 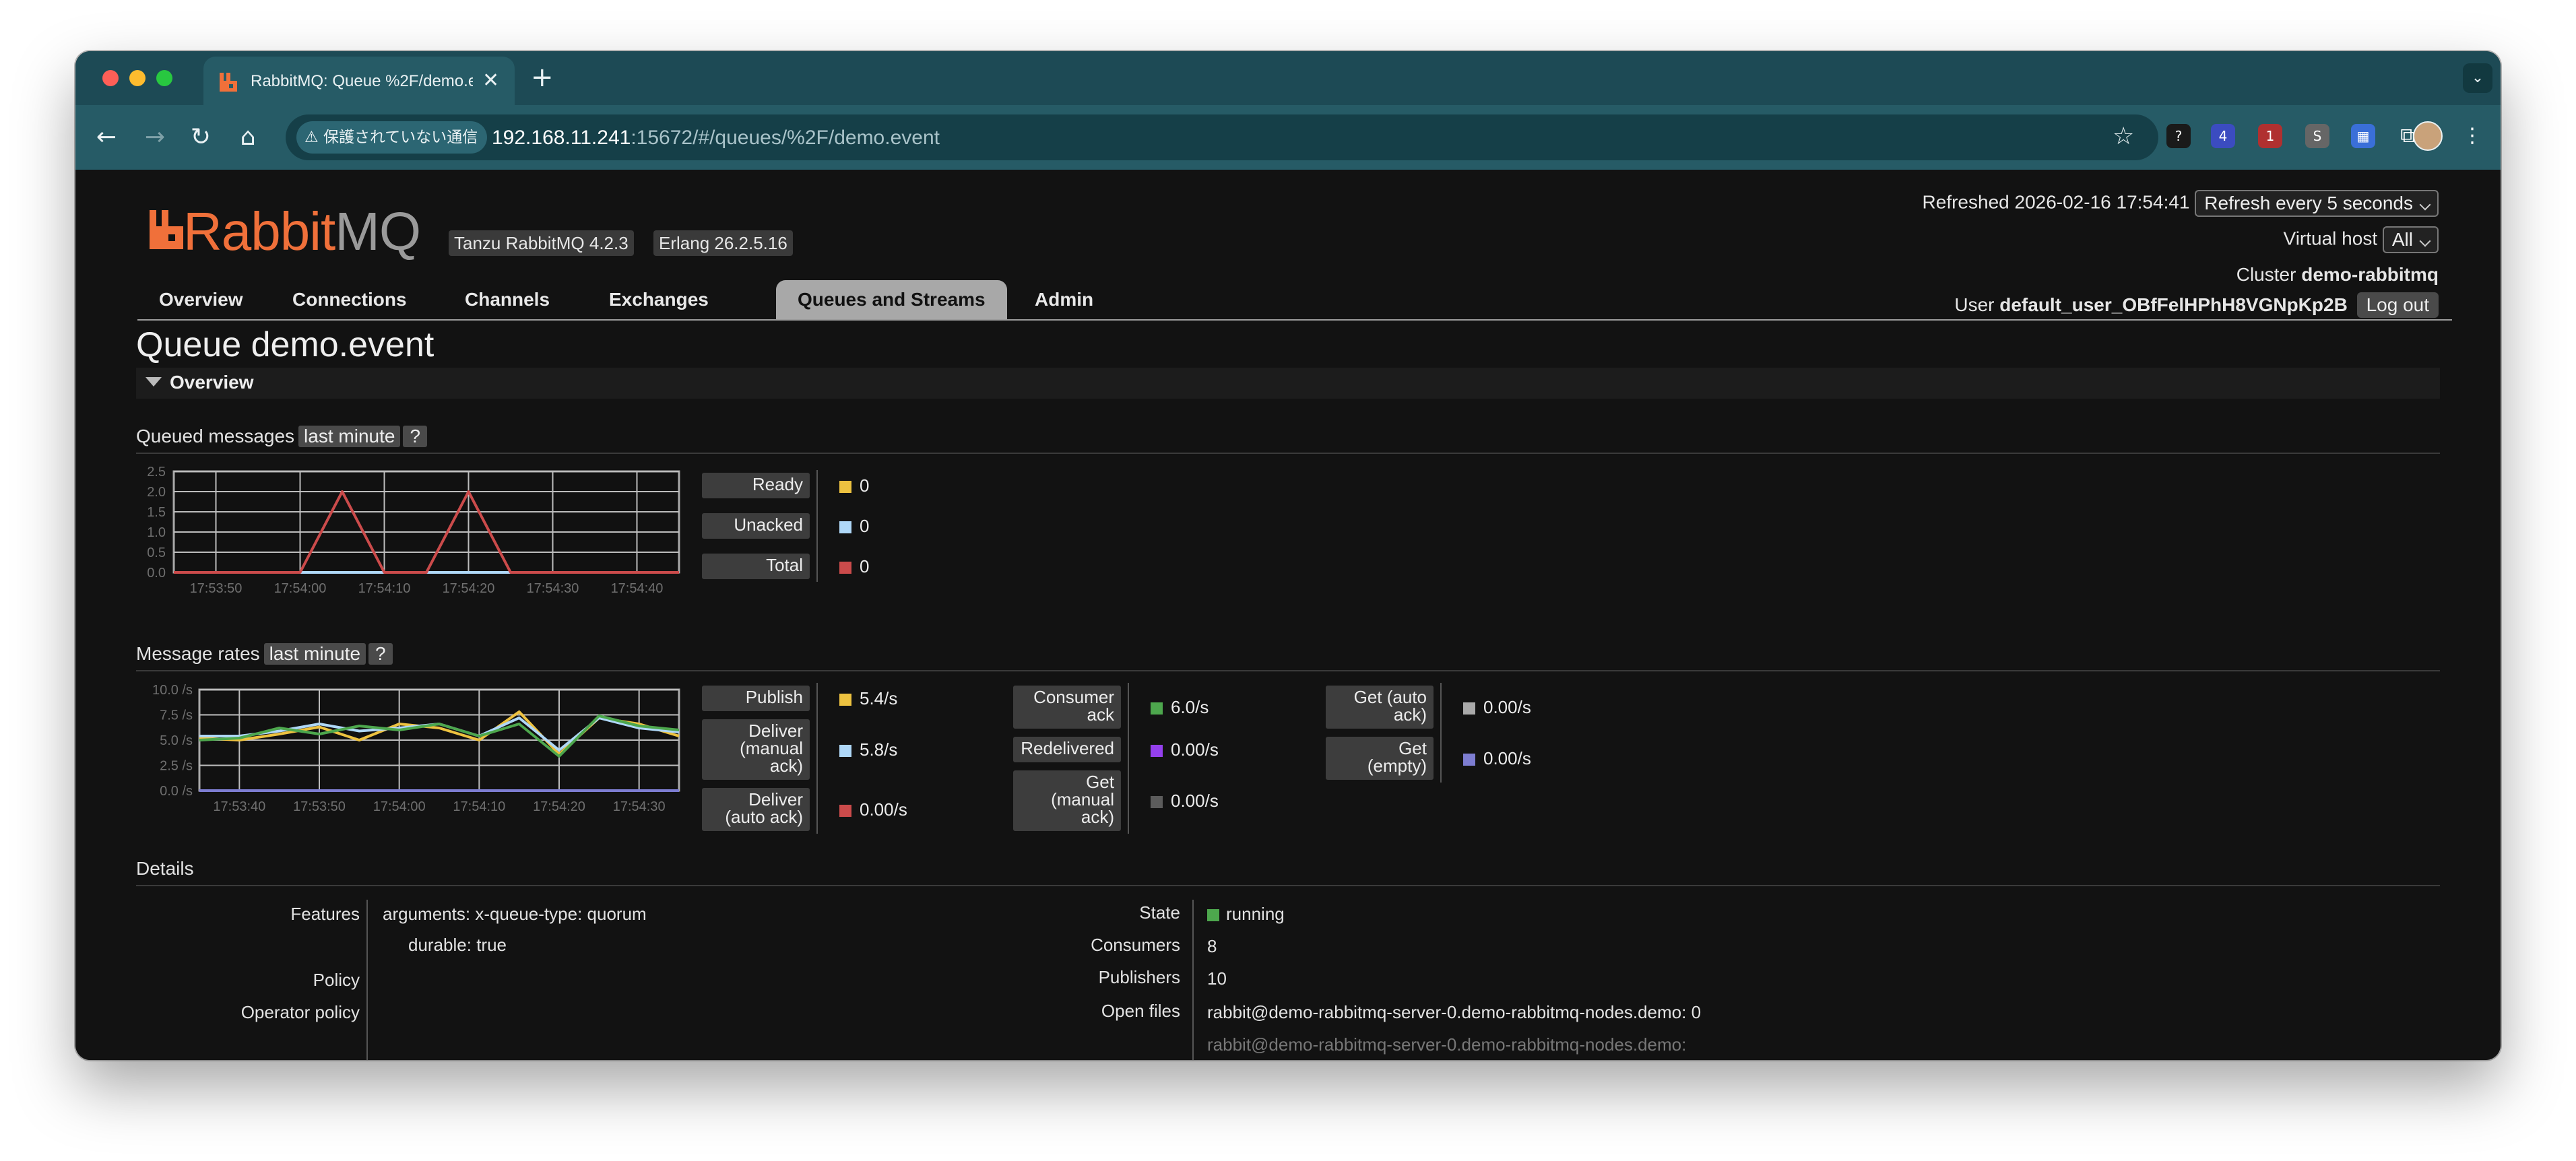 What do you see at coordinates (155, 137) in the screenshot?
I see `forward-icon: →` at bounding box center [155, 137].